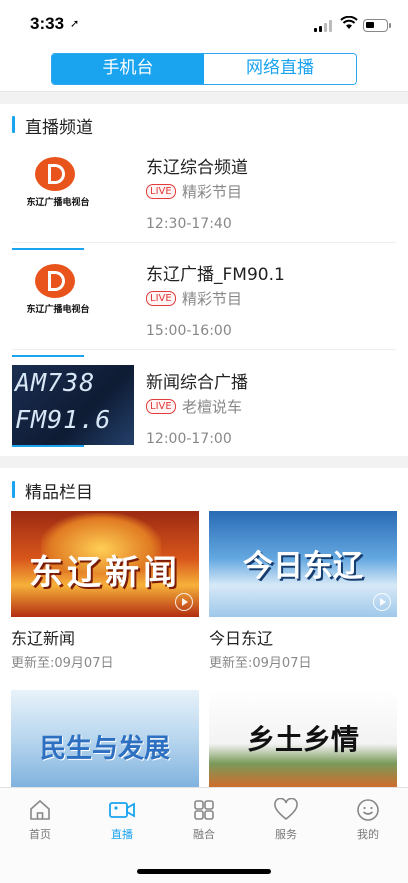 The height and width of the screenshot is (883, 408). What do you see at coordinates (63, 419) in the screenshot?
I see `thumb-text: FM91.6` at bounding box center [63, 419].